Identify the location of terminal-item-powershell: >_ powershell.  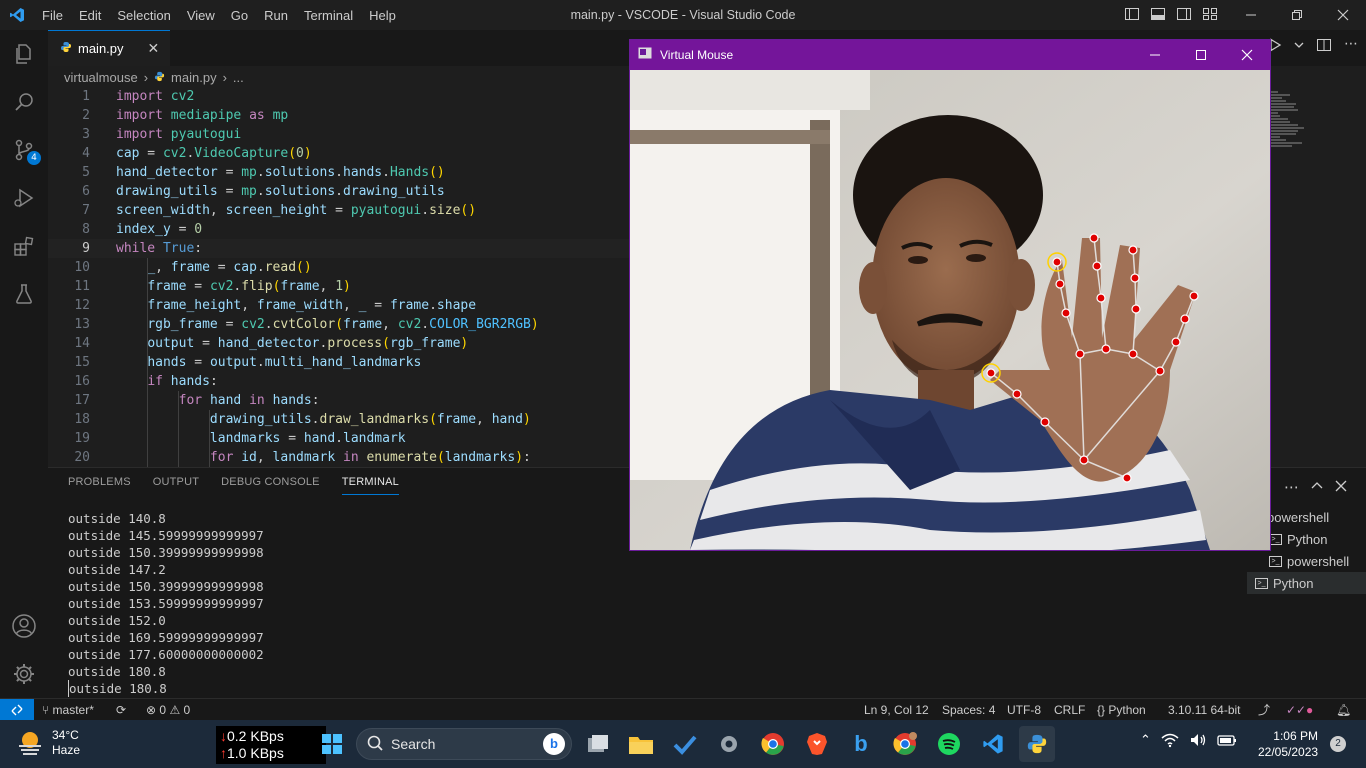
(1306, 561).